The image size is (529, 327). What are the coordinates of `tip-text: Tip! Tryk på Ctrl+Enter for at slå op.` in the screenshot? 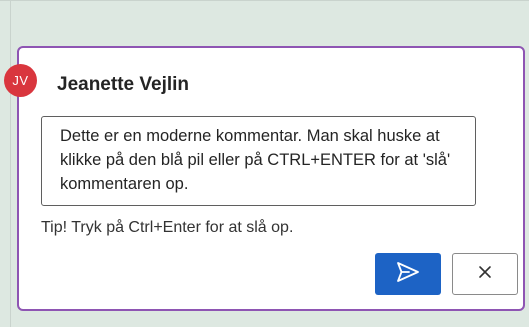 It's located at (167, 227).